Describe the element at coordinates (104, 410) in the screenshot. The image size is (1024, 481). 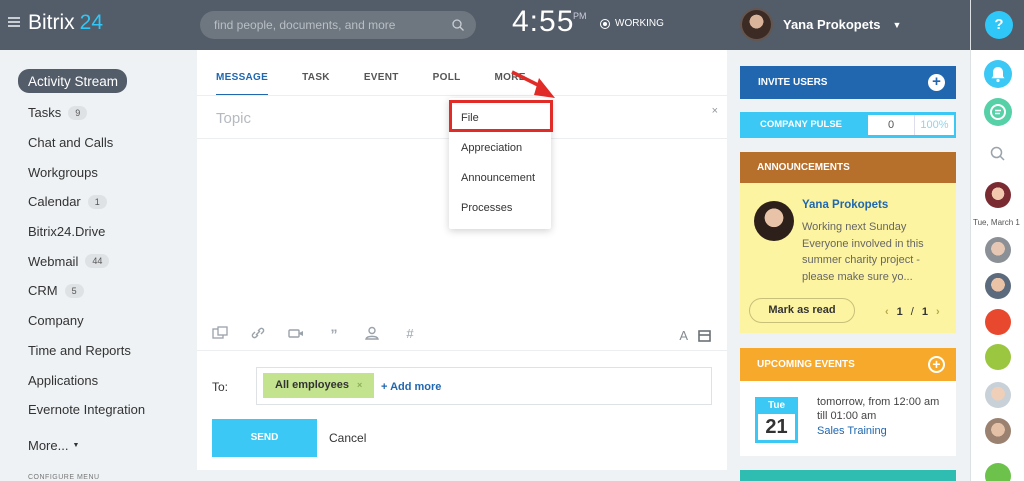
I see `sidebar-item-evernote: Evernote Integration` at that location.